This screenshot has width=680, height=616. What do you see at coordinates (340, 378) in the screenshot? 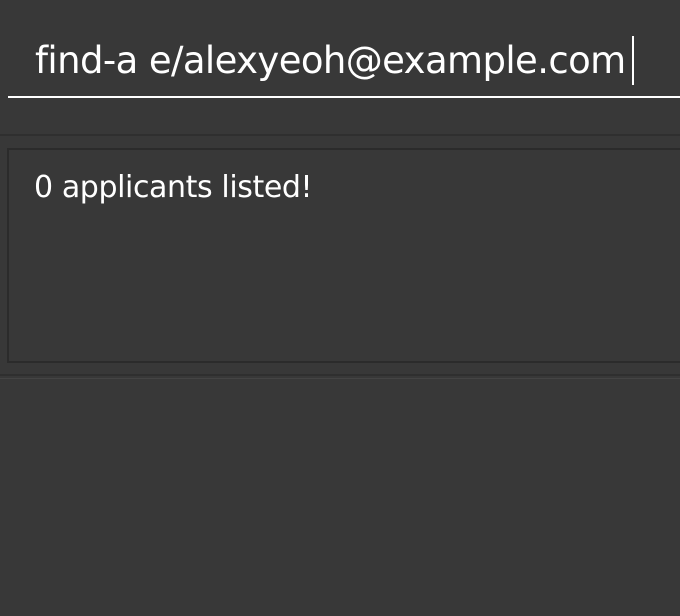
I see `separator-divider-highlight` at bounding box center [340, 378].